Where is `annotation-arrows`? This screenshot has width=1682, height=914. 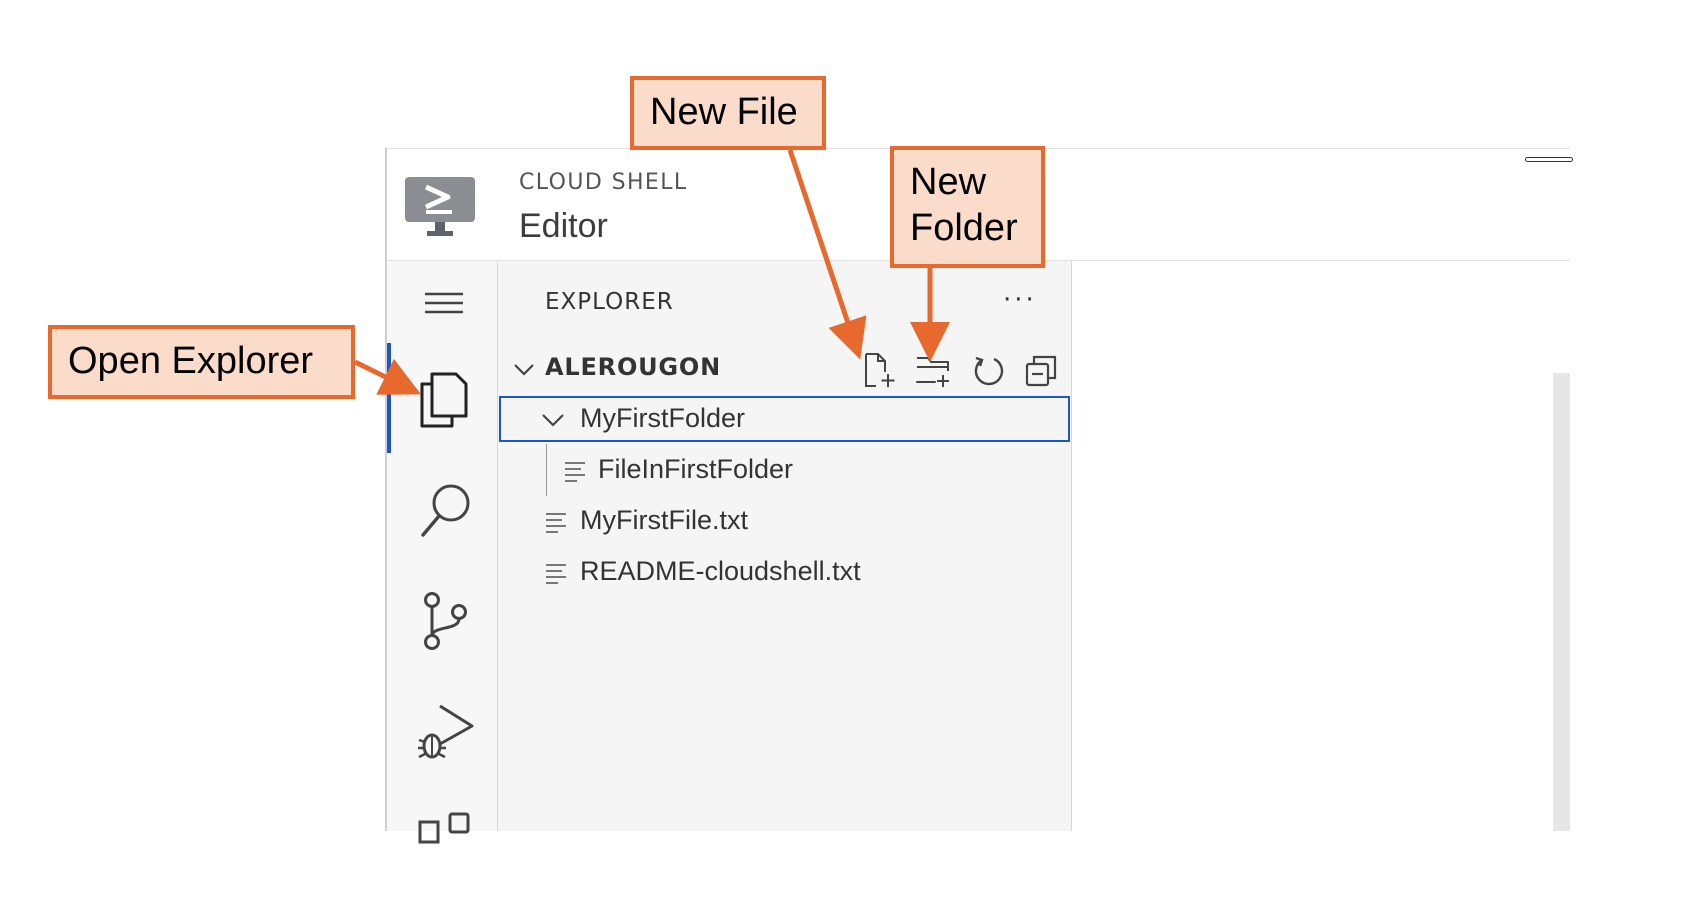
annotation-arrows is located at coordinates (651, 272).